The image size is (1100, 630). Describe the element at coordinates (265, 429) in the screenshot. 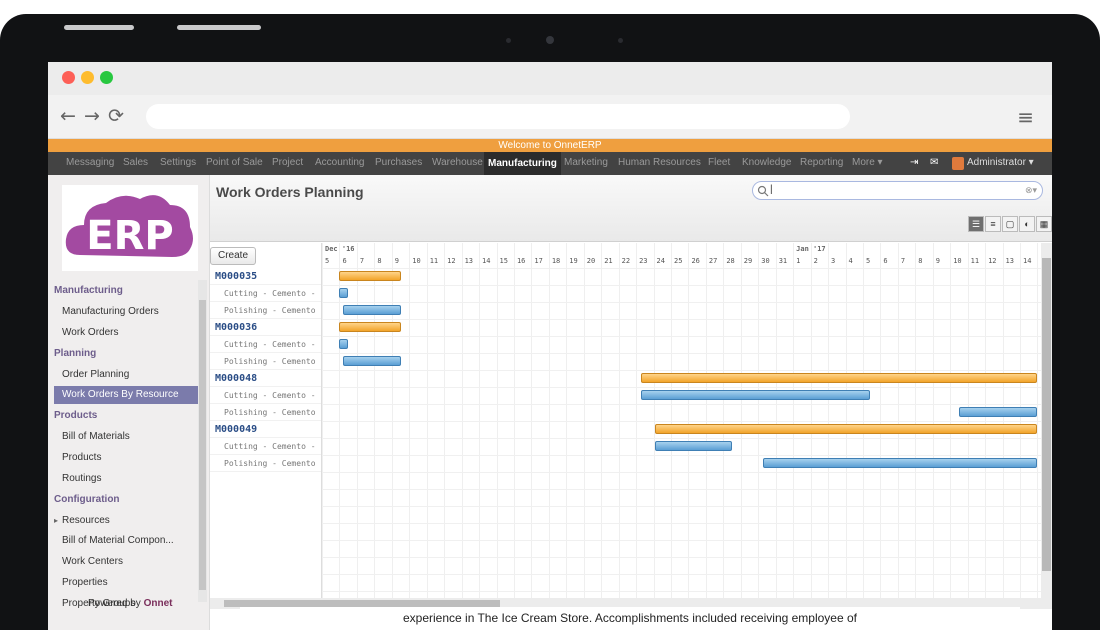

I see `gantt-group-label: M000049` at that location.